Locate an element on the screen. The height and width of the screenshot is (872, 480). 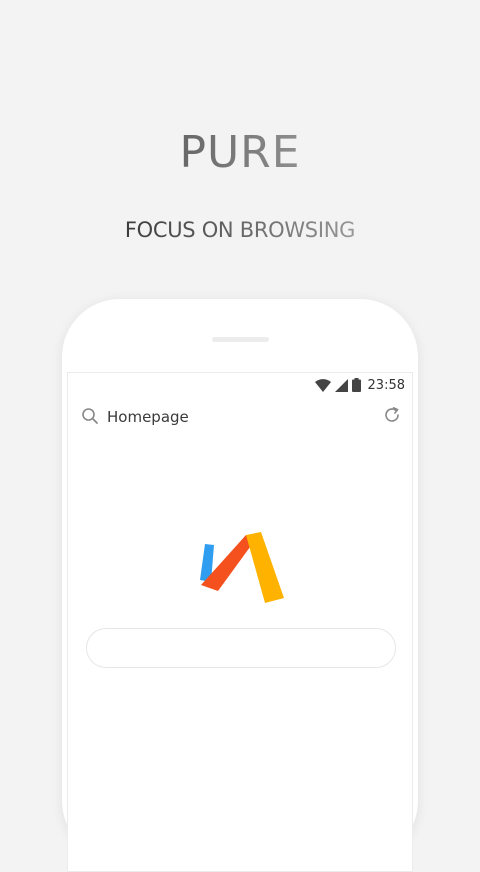
status-time: 23:58 is located at coordinates (386, 385).